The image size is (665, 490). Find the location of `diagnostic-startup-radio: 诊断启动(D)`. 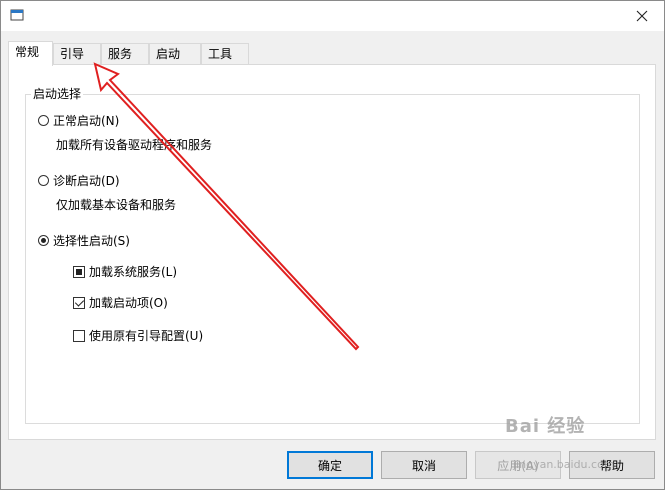

diagnostic-startup-radio: 诊断启动(D) is located at coordinates (79, 180).